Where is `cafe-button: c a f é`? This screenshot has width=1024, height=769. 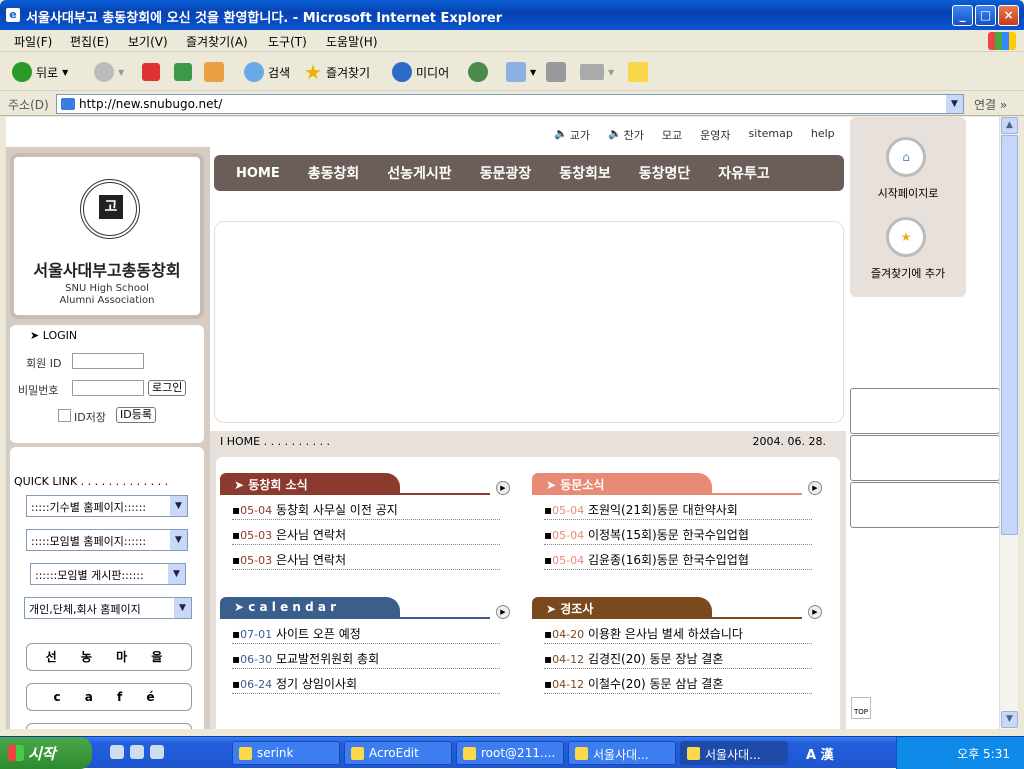 cafe-button: c a f é is located at coordinates (109, 697).